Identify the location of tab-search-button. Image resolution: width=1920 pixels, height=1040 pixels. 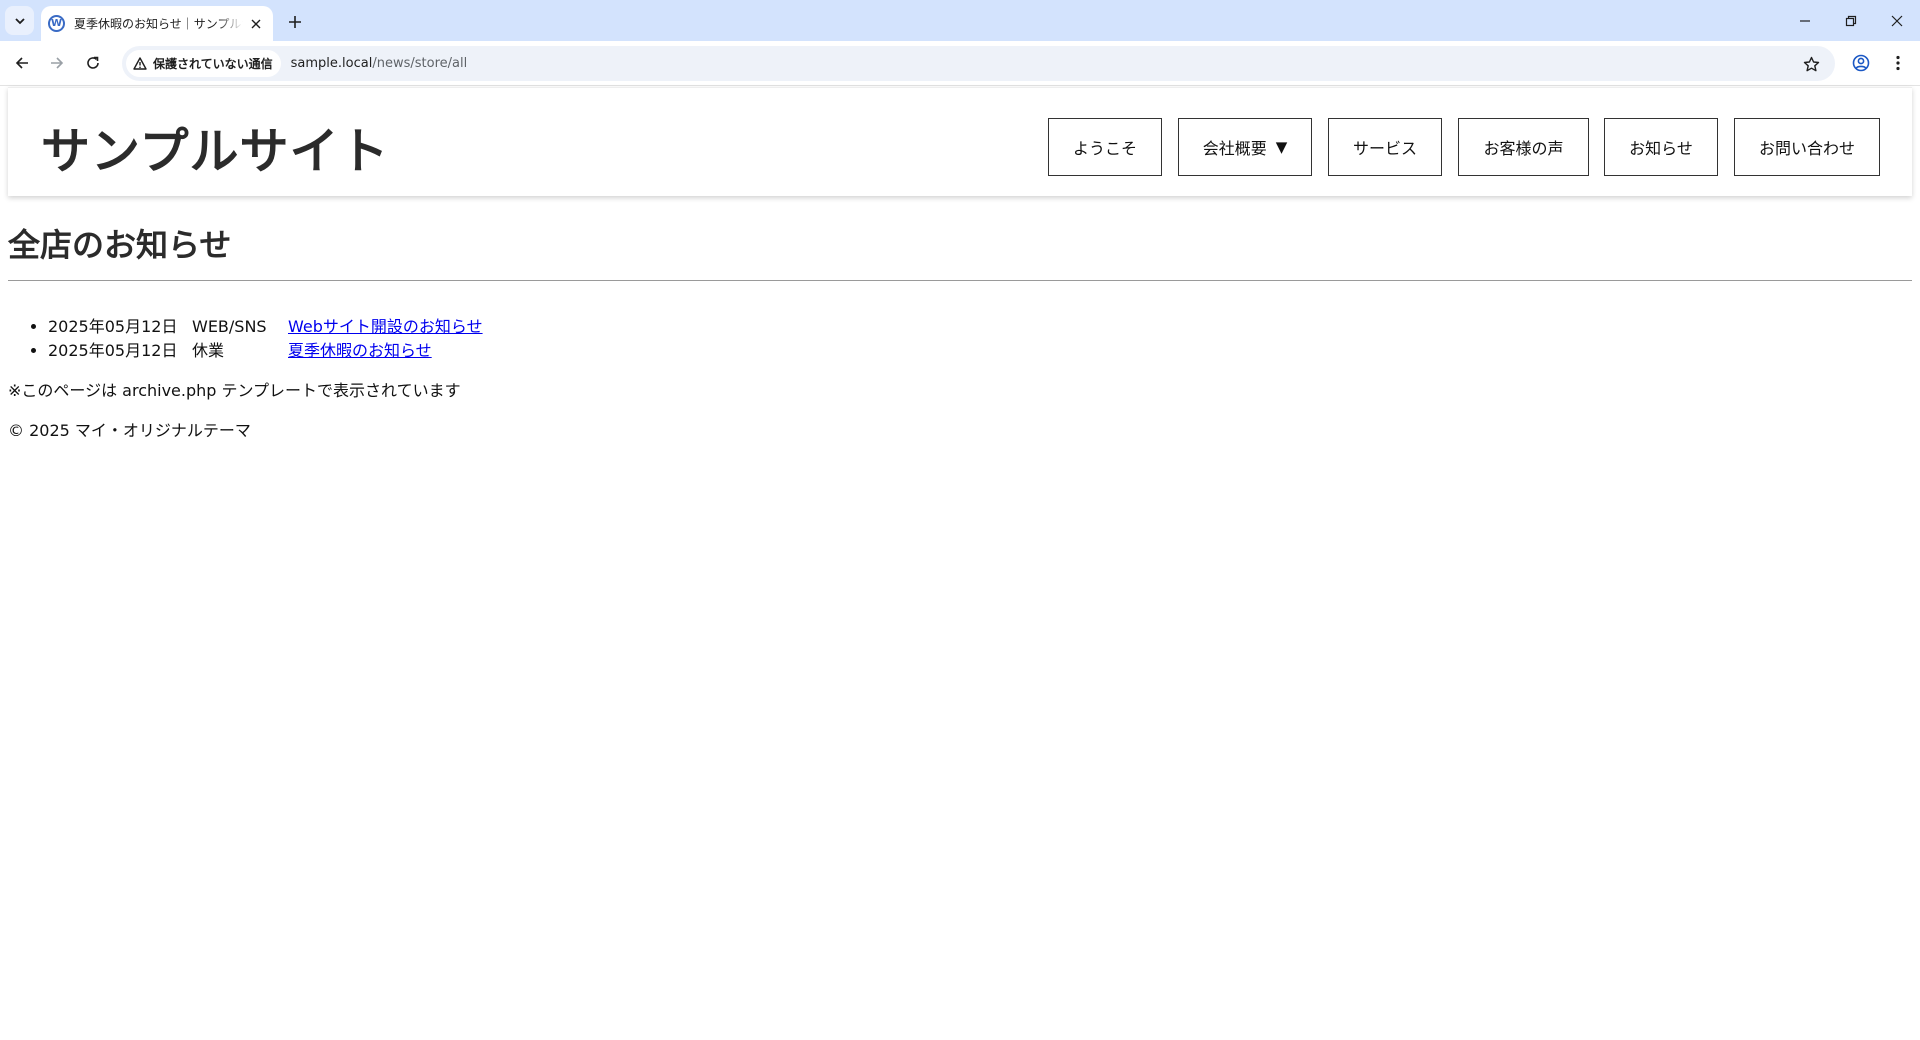
(19, 20).